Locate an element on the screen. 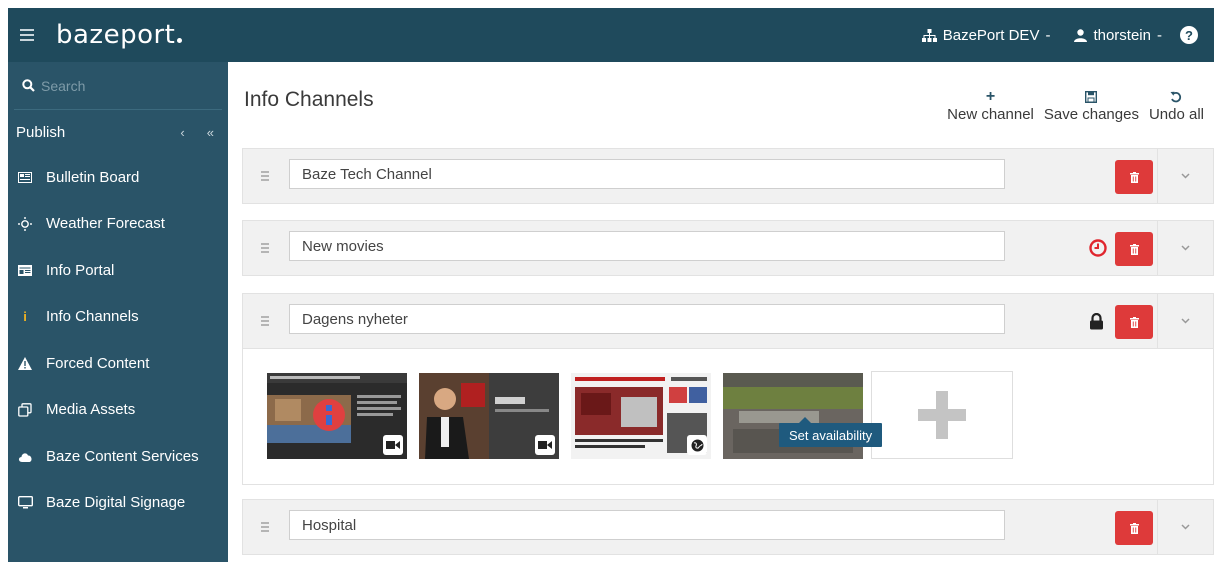  sidebar-item-label: Weather Forecast is located at coordinates (105, 224).